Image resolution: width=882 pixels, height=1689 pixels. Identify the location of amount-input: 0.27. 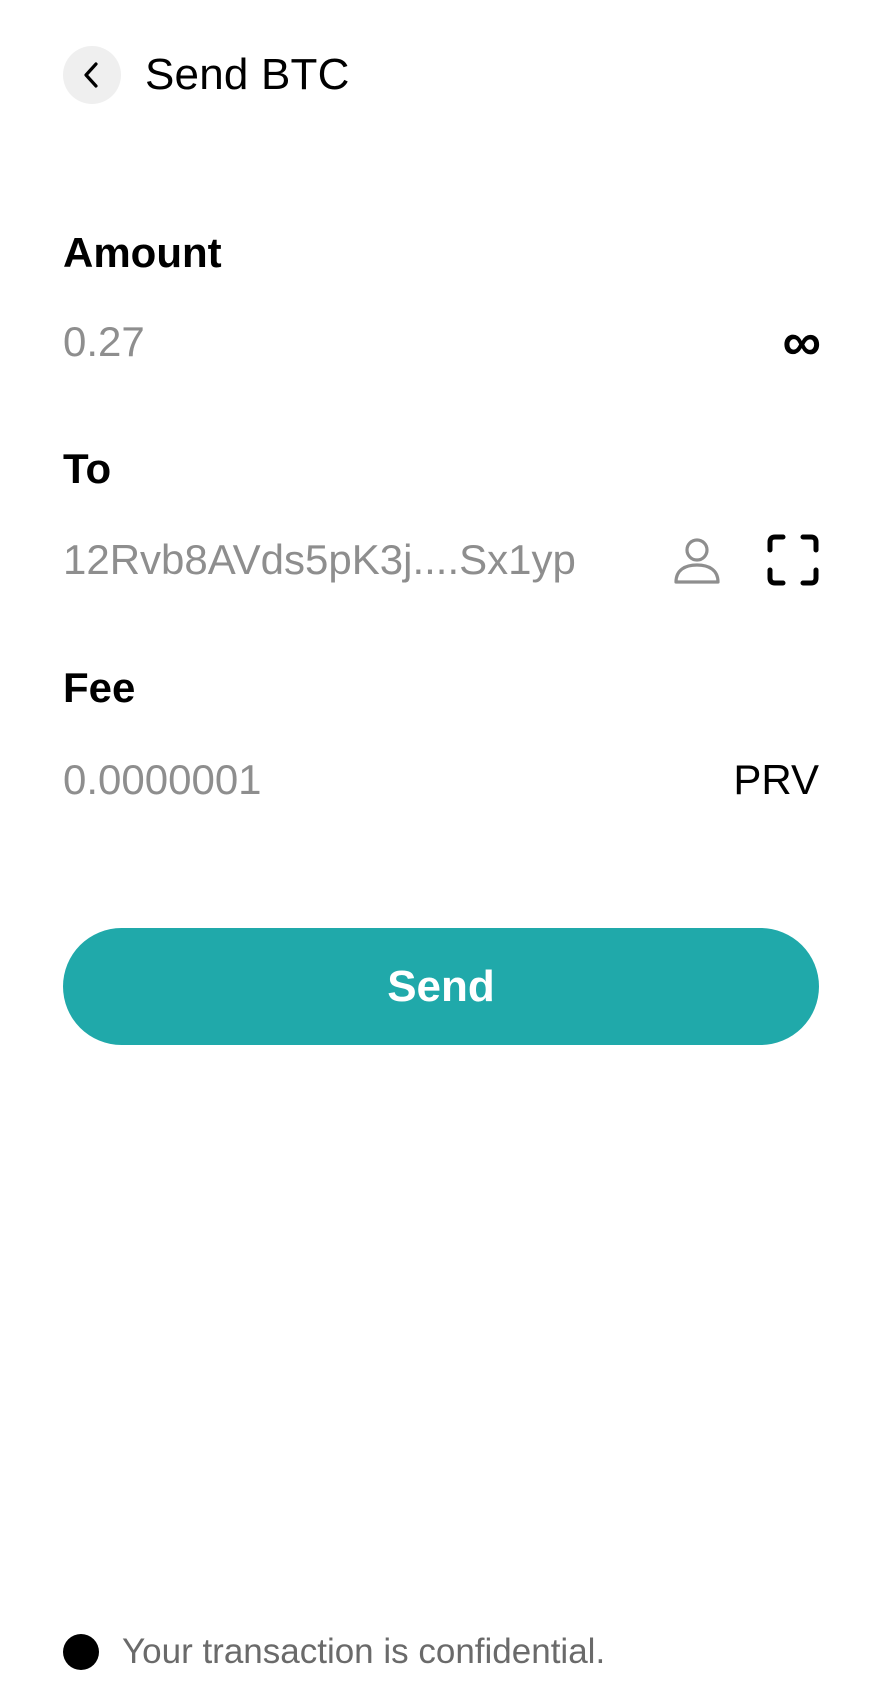
(423, 342).